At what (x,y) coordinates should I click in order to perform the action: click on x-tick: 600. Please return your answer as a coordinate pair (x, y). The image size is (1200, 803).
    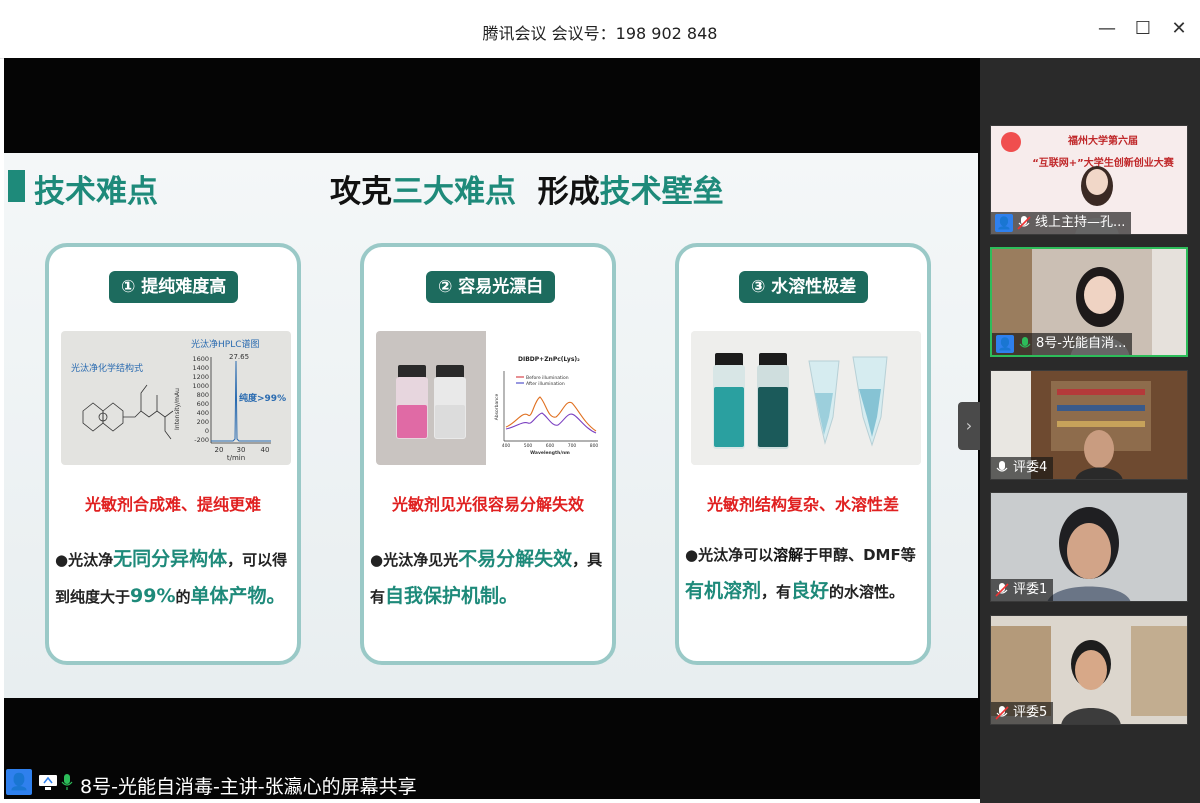
    Looking at the image, I should click on (550, 446).